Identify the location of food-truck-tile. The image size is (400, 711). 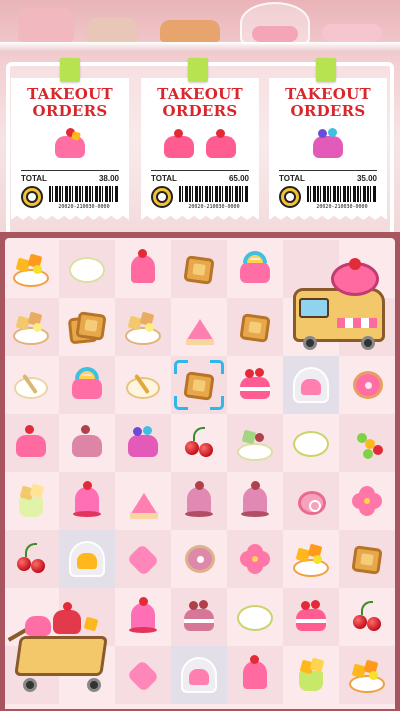
(341, 307).